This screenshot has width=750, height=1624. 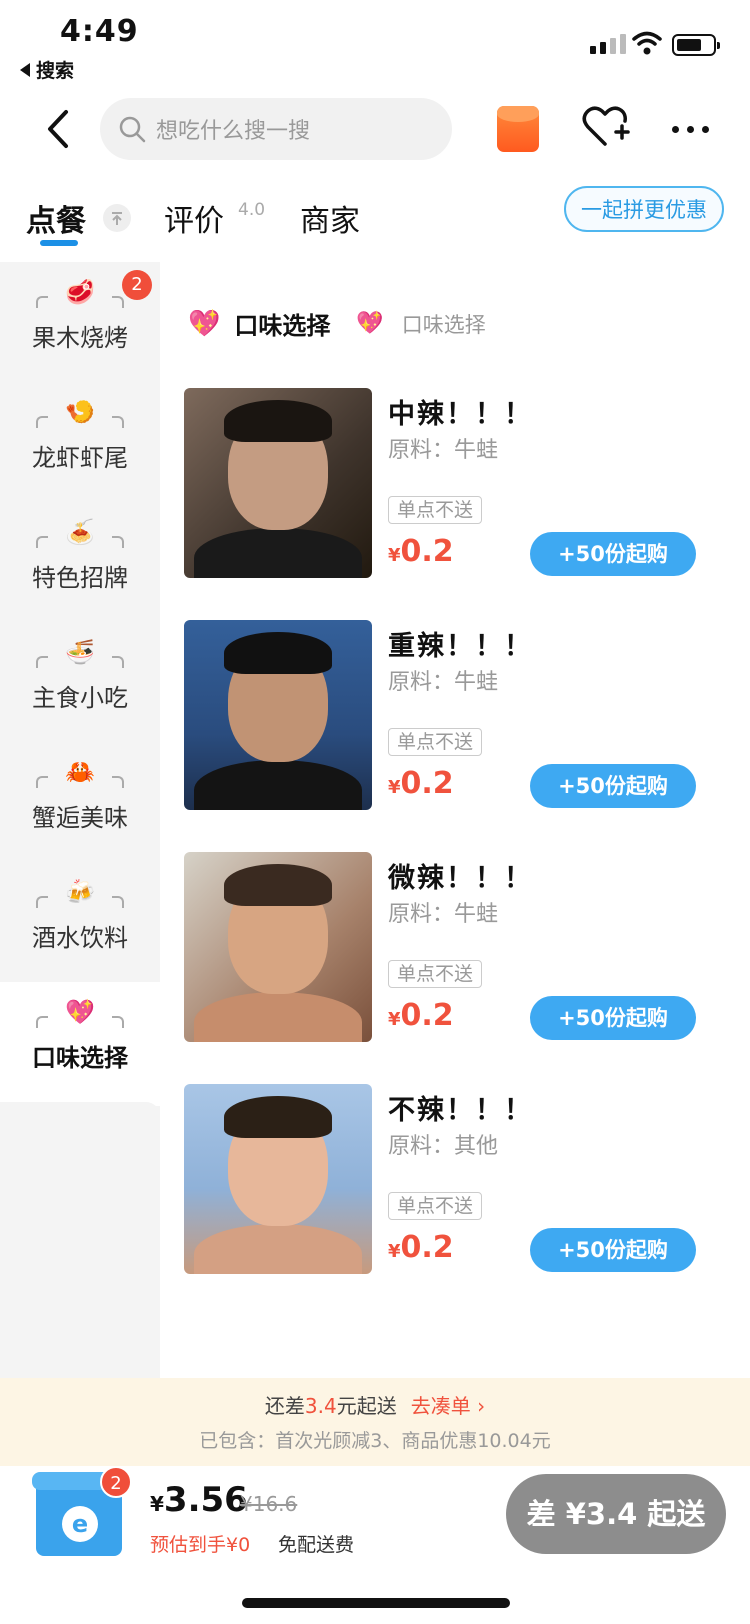 I want to click on min-order-text: 还差3.4元起送 去凑单 ›, so click(x=375, y=1406).